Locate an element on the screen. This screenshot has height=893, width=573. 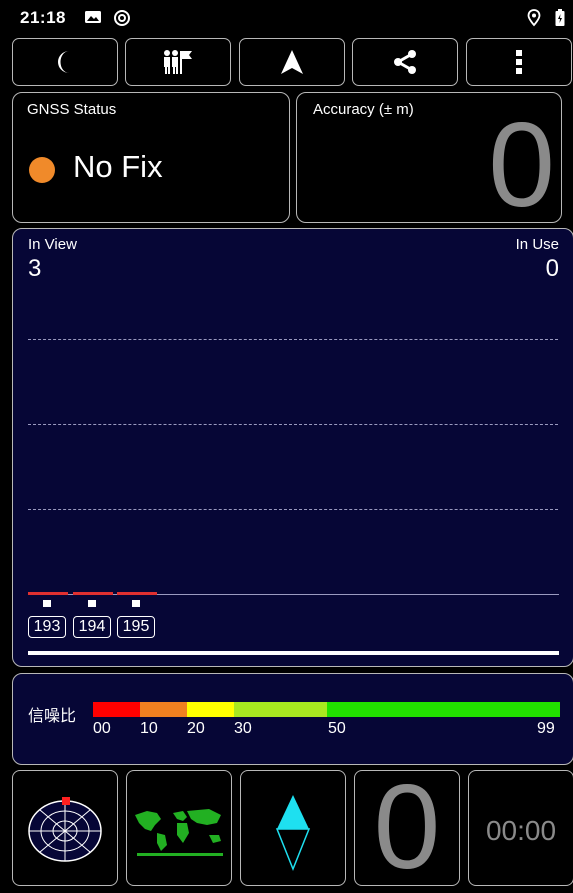
navigation-arrow-icon is located at coordinates (292, 62).